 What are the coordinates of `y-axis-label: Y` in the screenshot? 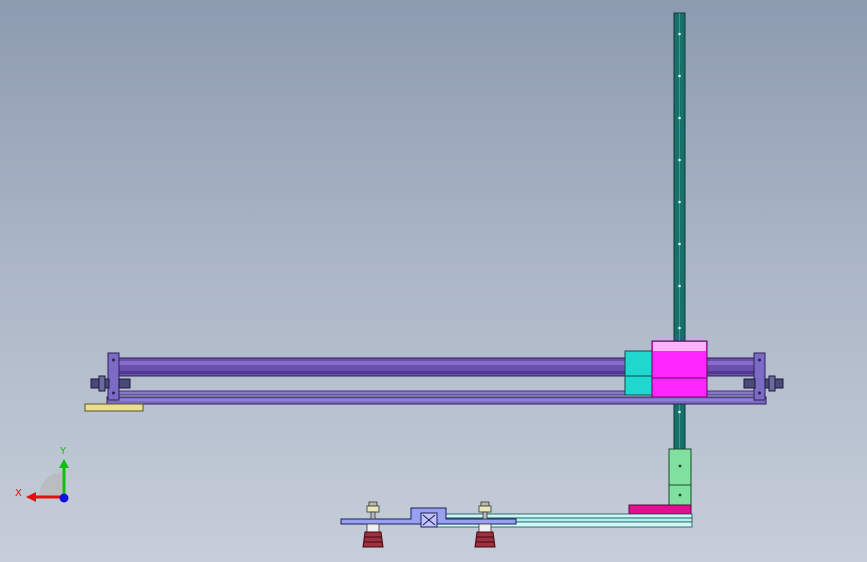 It's located at (63, 451).